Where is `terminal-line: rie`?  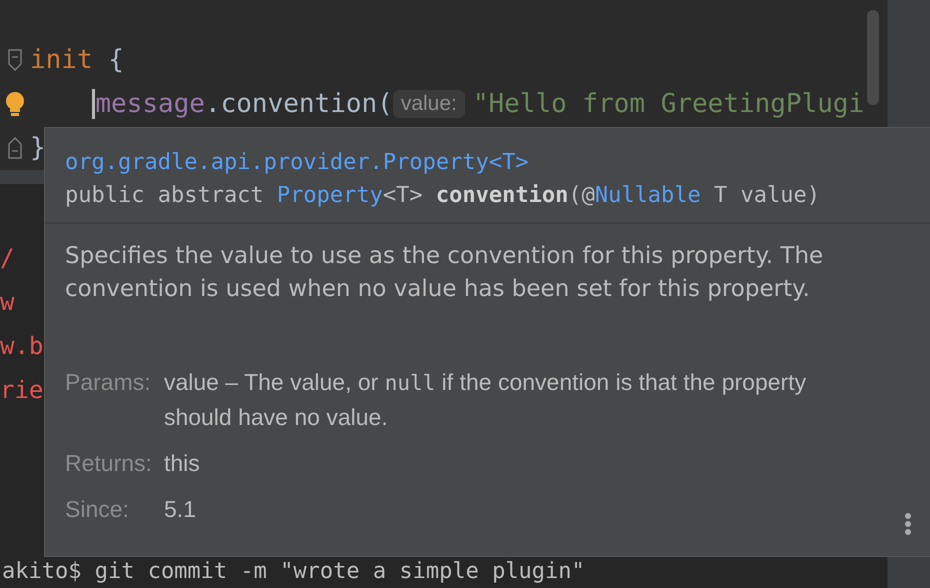
terminal-line: rie is located at coordinates (22, 390).